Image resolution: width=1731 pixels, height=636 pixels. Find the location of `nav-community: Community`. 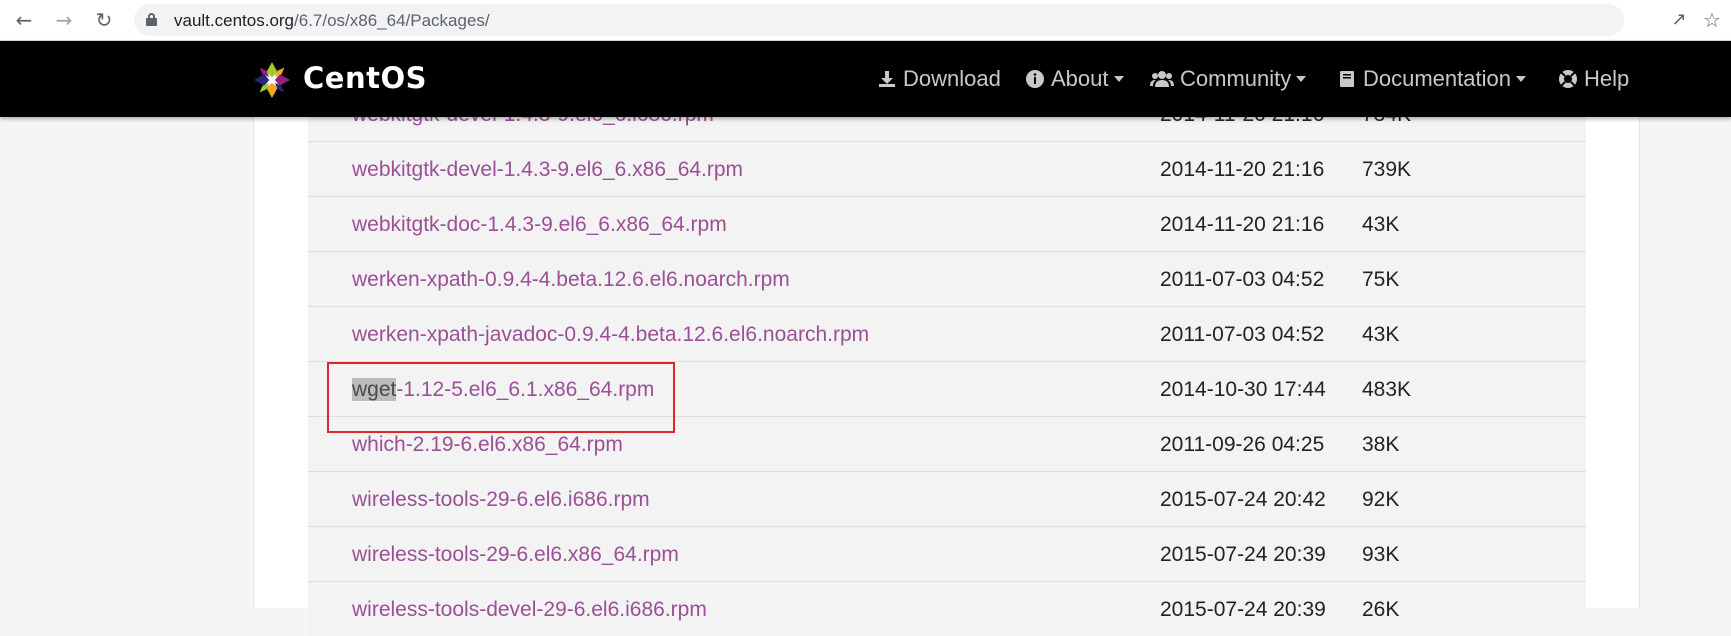

nav-community: Community is located at coordinates (1228, 79).